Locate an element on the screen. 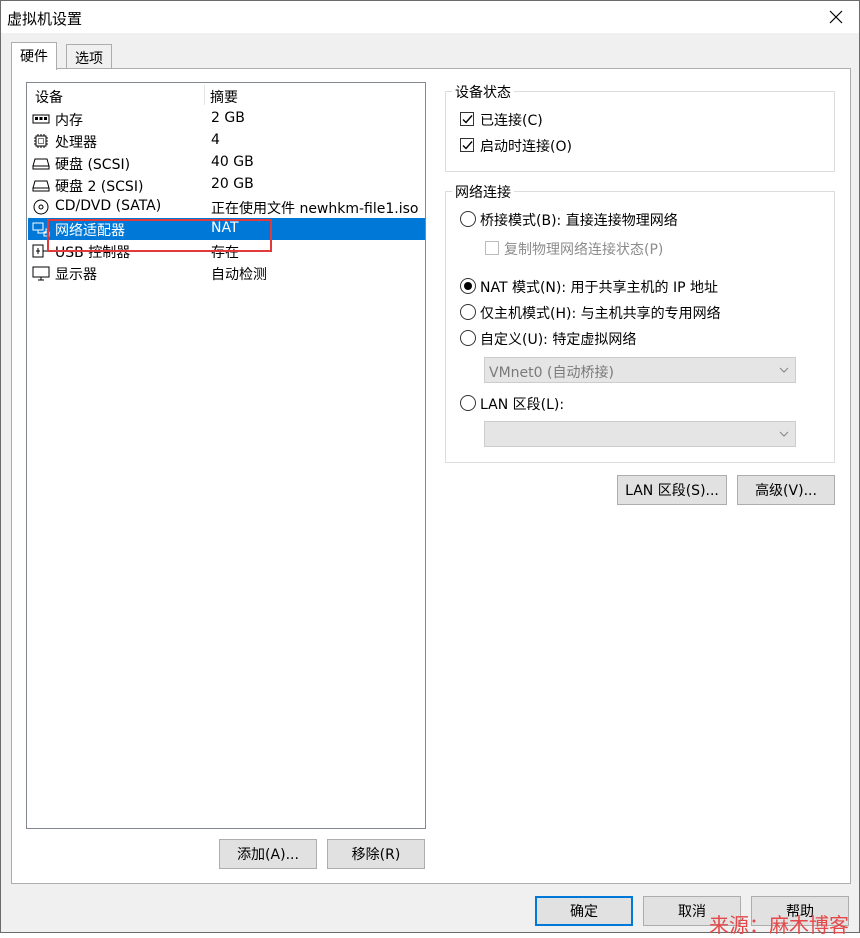 Image resolution: width=860 pixels, height=938 pixels. device-row-processor: 处理器 4 is located at coordinates (226, 141).